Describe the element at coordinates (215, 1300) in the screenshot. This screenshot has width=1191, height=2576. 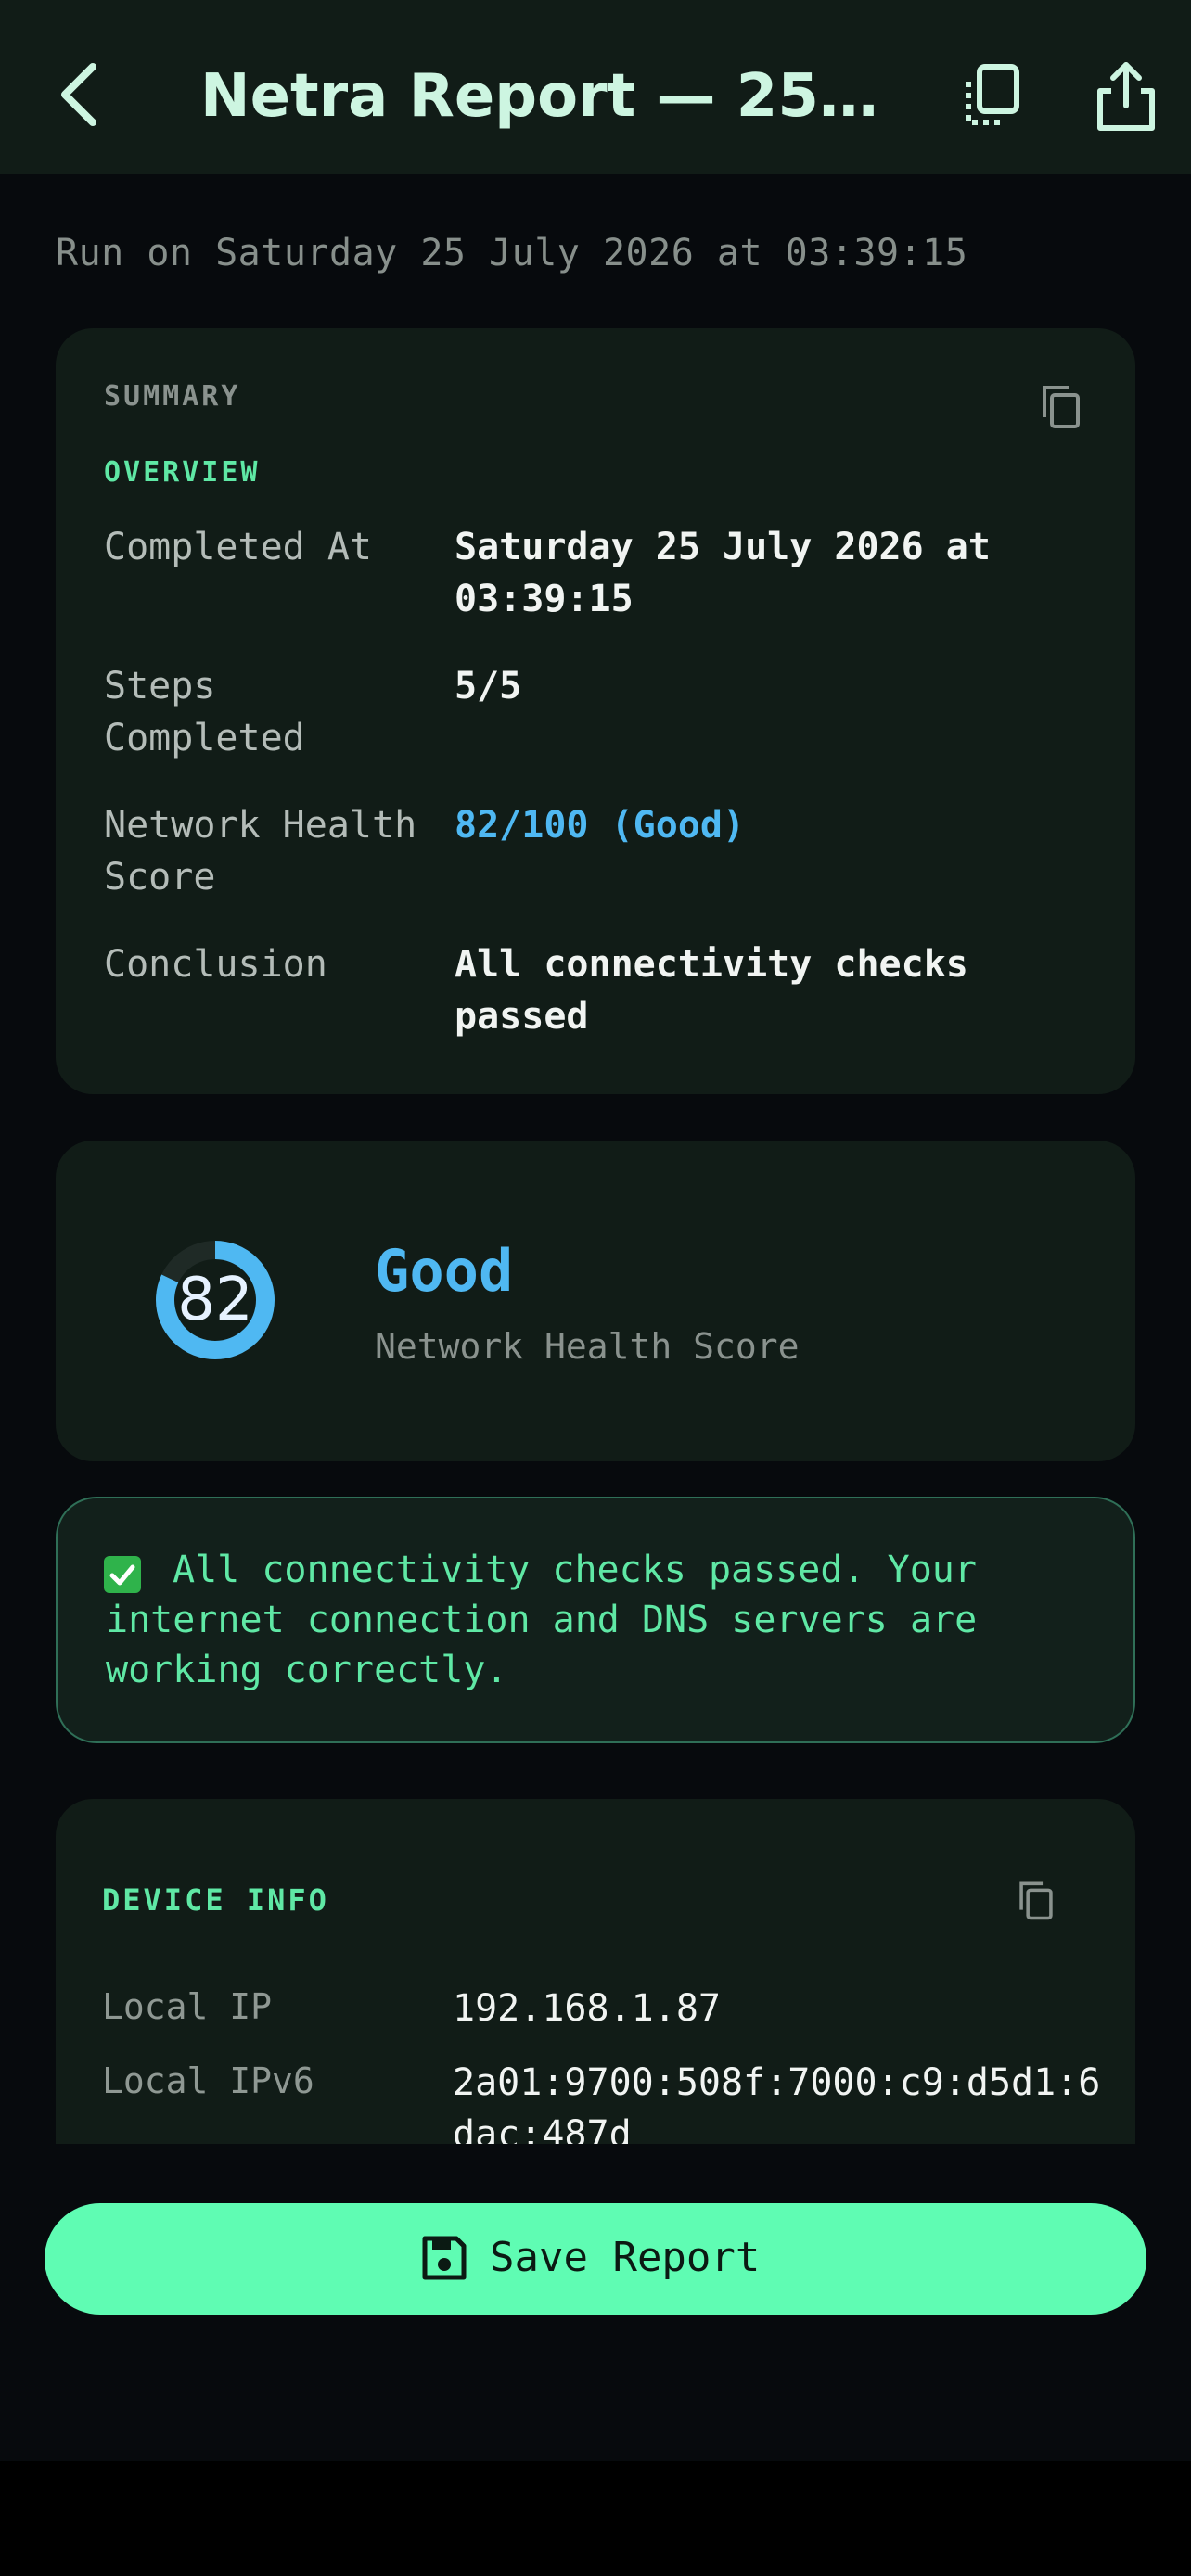
I see `score-number: 82` at that location.